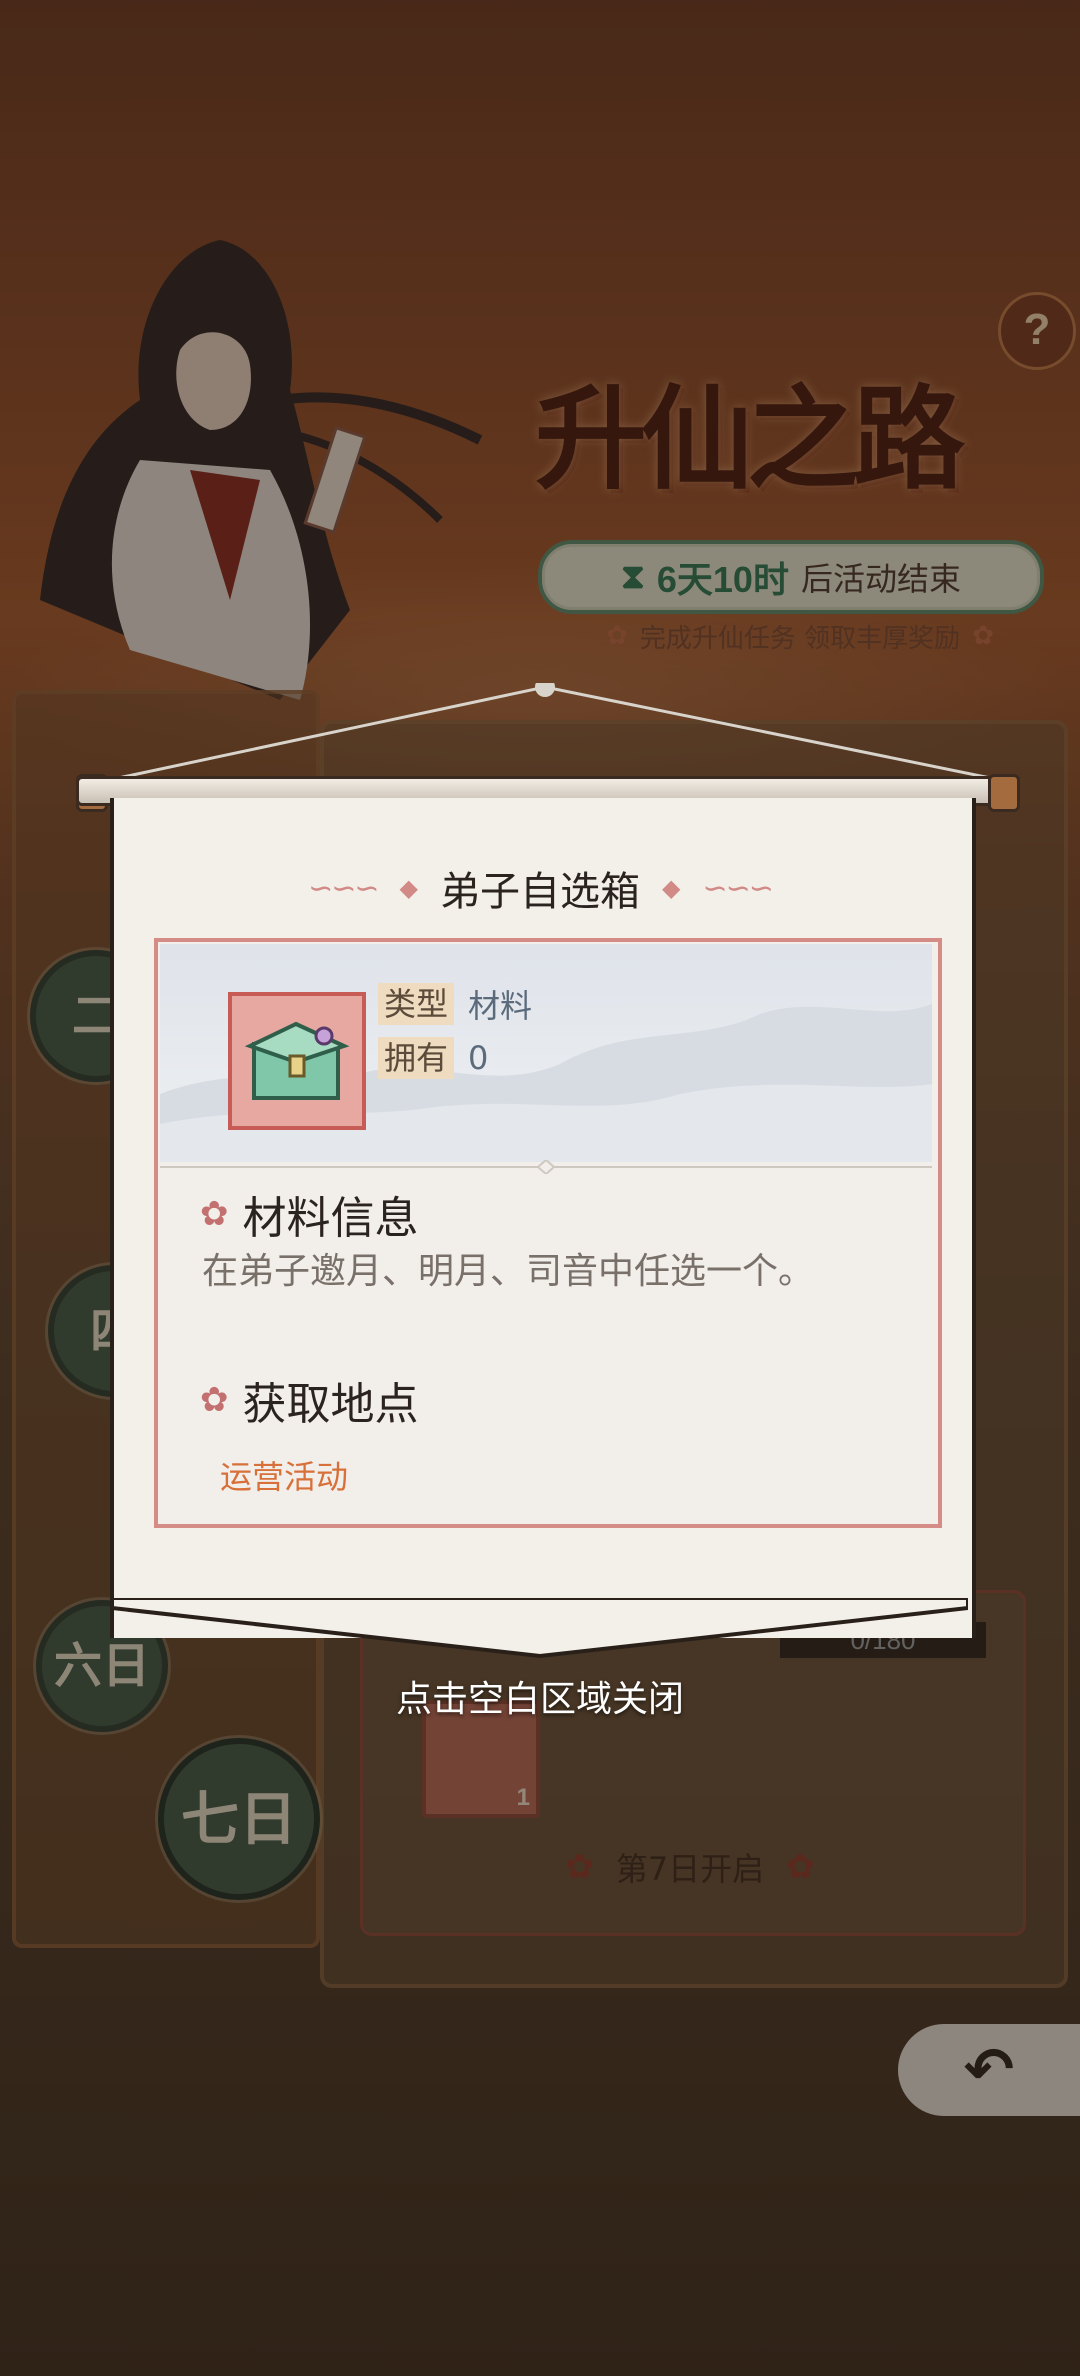  What do you see at coordinates (546, 1167) in the screenshot?
I see `section-divider` at bounding box center [546, 1167].